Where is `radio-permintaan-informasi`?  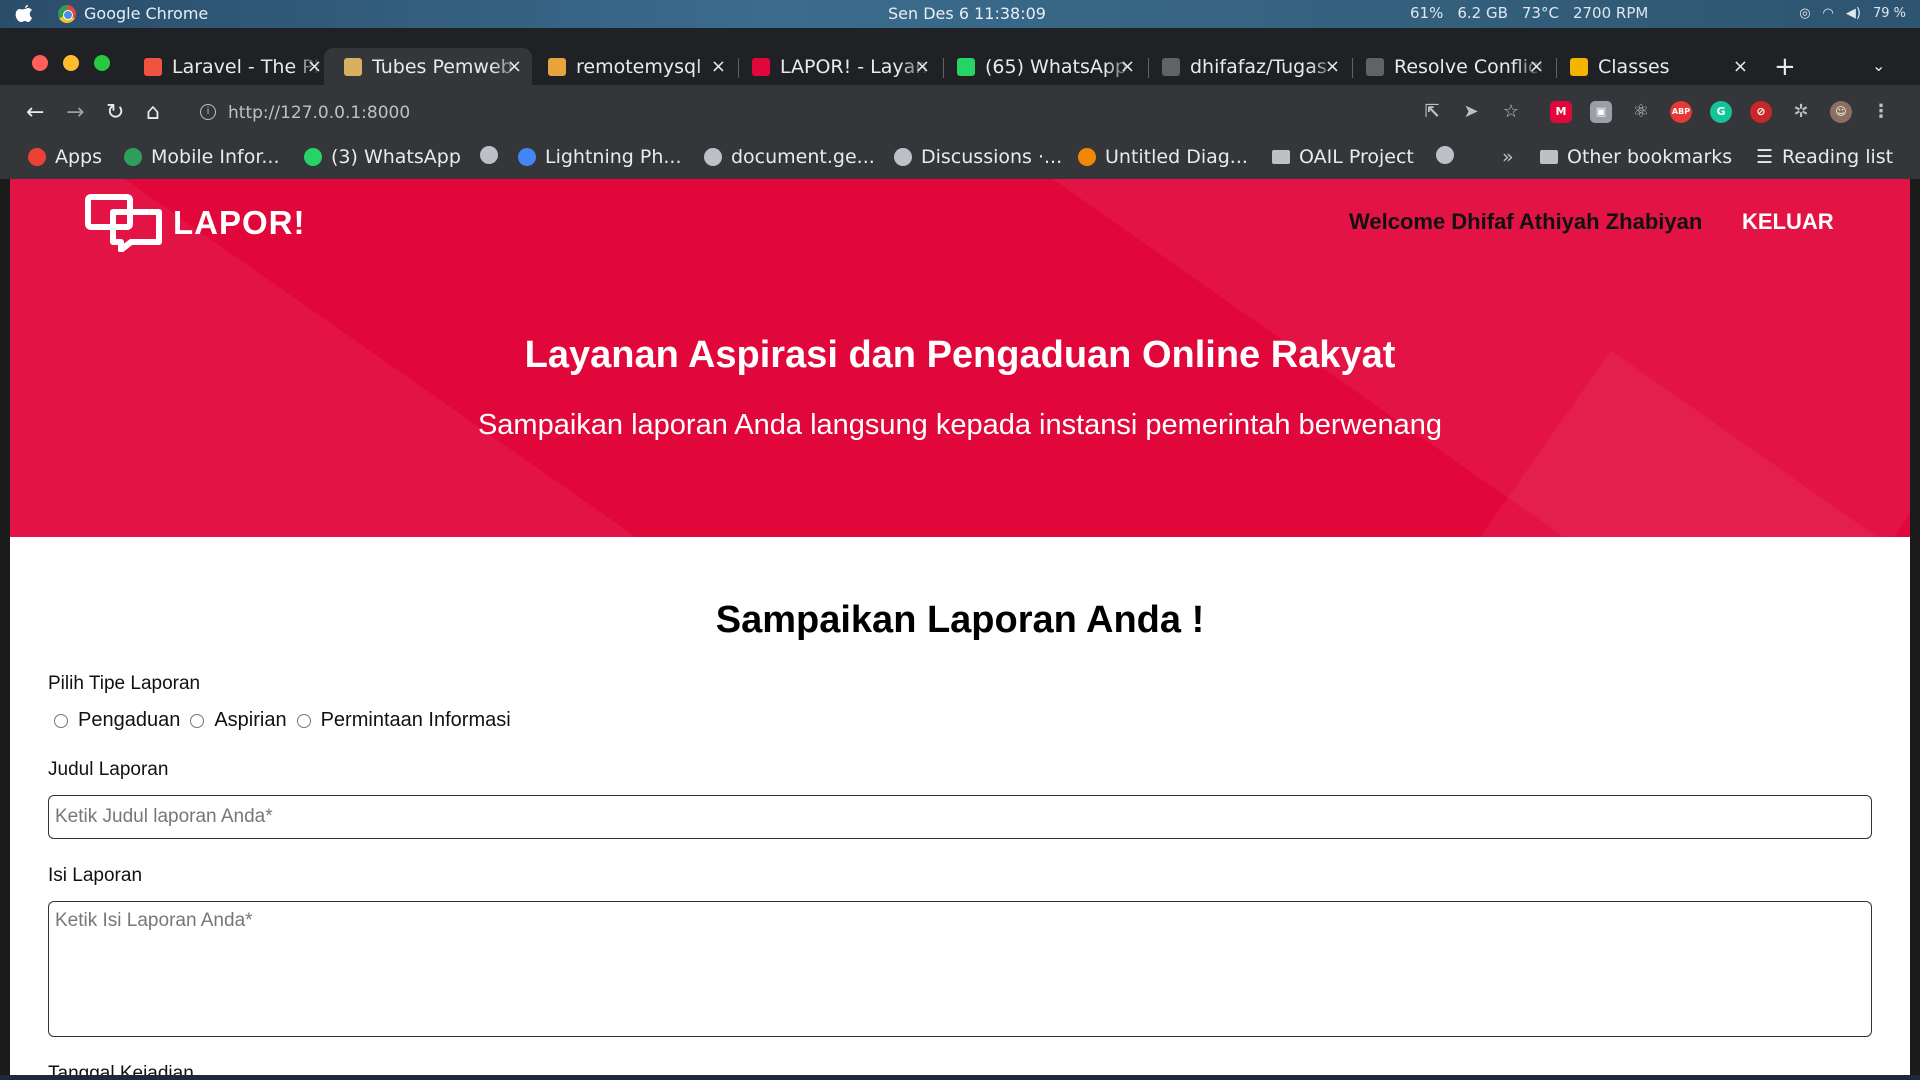
radio-permintaan-informasi is located at coordinates (303, 720).